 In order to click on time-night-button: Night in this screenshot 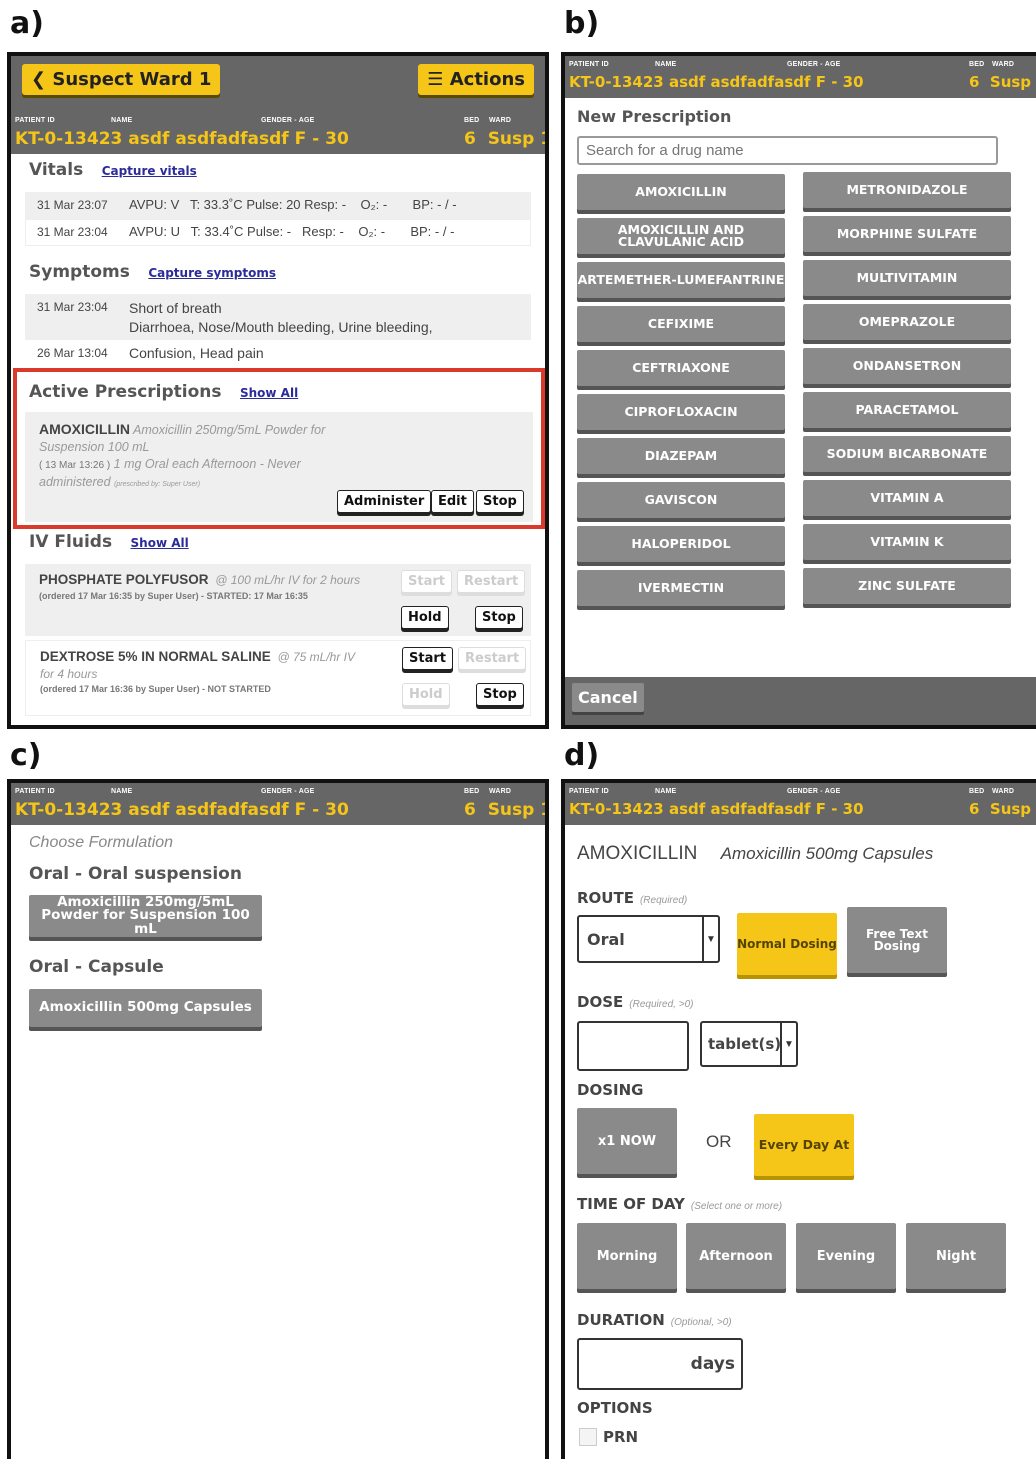, I will do `click(956, 1256)`.